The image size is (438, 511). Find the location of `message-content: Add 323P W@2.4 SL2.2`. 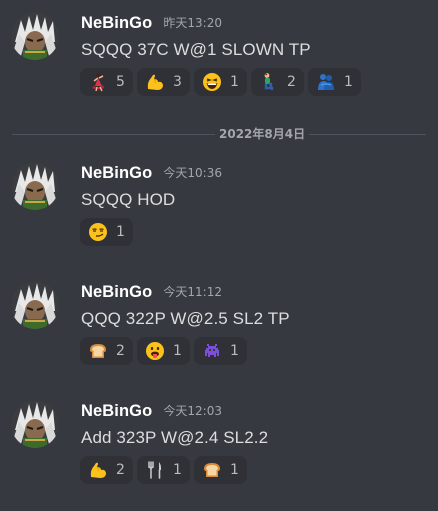

message-content: Add 323P W@2.4 SL2.2 is located at coordinates (175, 437).